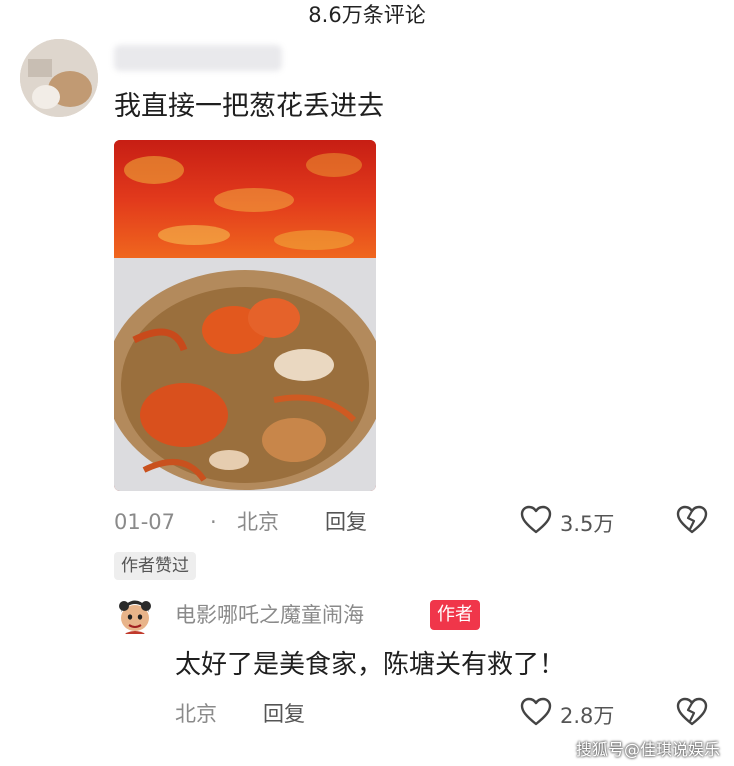  What do you see at coordinates (196, 714) in the screenshot?
I see `reply-location: 北京` at bounding box center [196, 714].